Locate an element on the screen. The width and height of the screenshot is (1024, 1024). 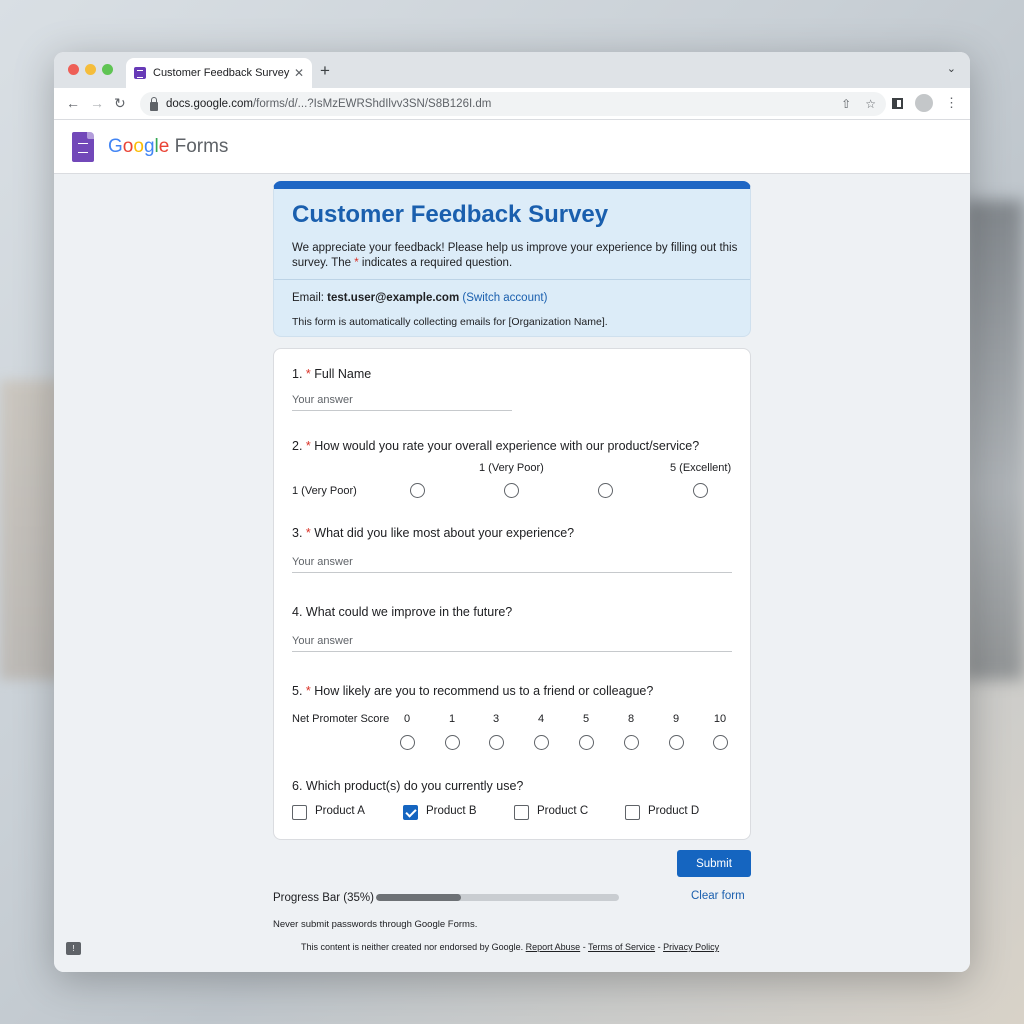
tab-strip: Customer Feedback Survey ✕ + ⌄ is located at coordinates (512, 70).